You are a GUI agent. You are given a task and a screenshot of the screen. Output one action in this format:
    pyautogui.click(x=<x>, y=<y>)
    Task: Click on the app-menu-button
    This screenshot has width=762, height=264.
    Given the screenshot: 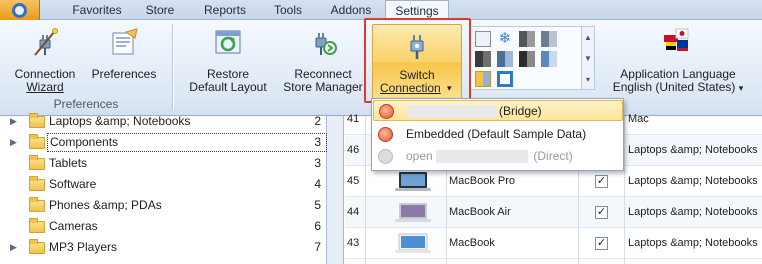 What is the action you would take?
    pyautogui.click(x=20, y=10)
    